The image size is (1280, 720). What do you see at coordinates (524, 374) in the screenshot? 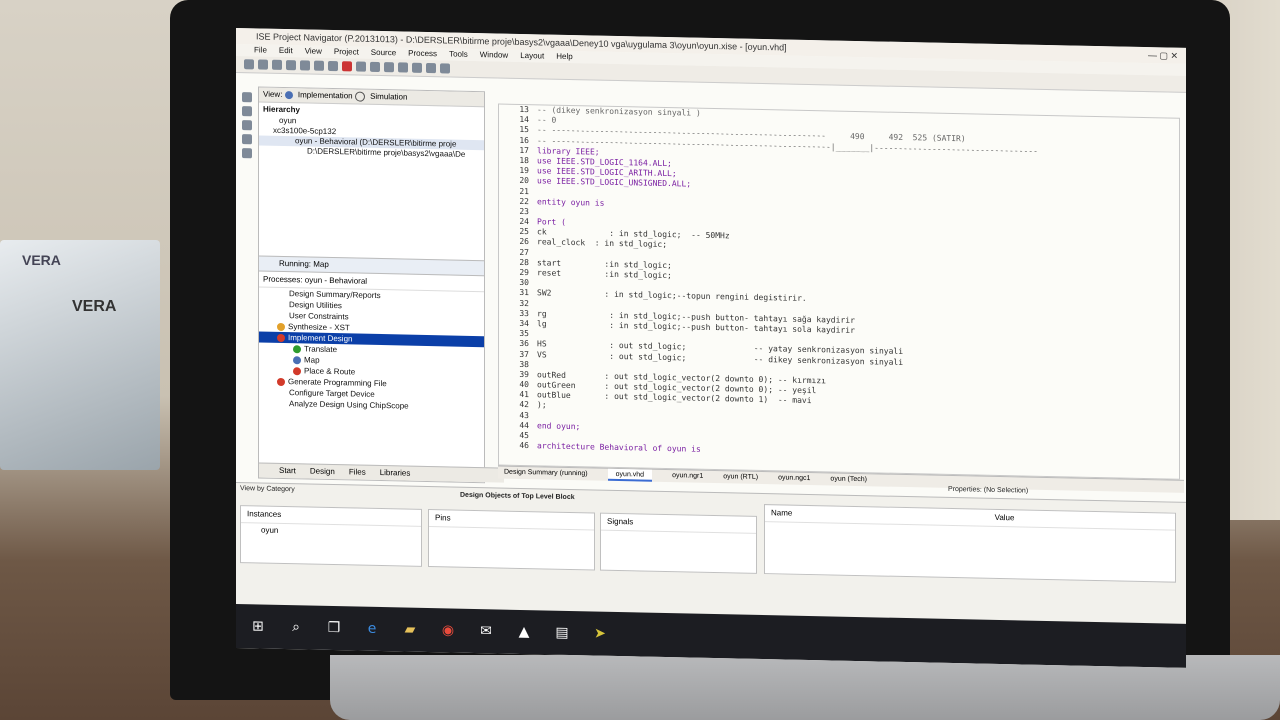
I see `line-number: 39` at bounding box center [524, 374].